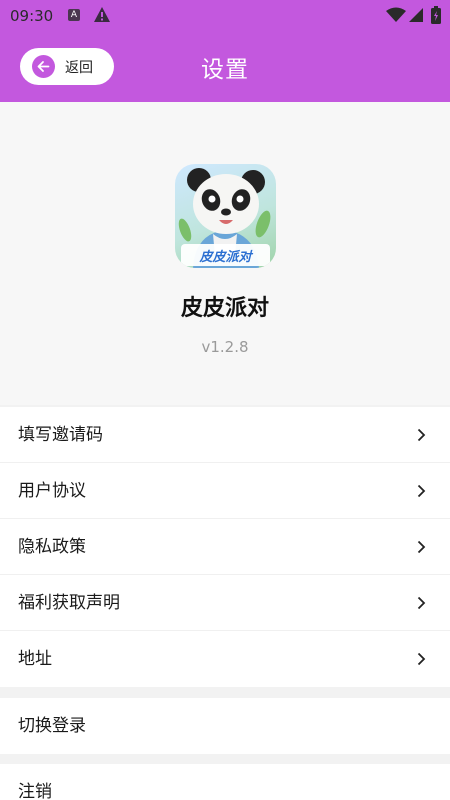 Image resolution: width=450 pixels, height=800 pixels. I want to click on app-logo: 皮皮派对, so click(225, 216).